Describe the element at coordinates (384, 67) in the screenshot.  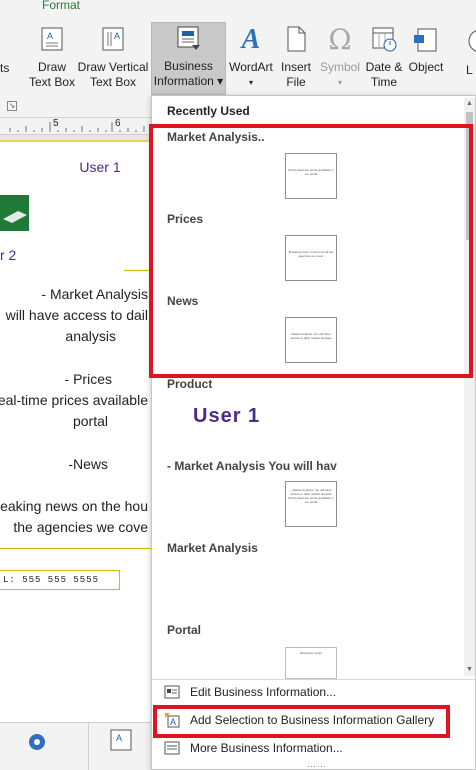
I see `date-time-label-1: Date &` at that location.